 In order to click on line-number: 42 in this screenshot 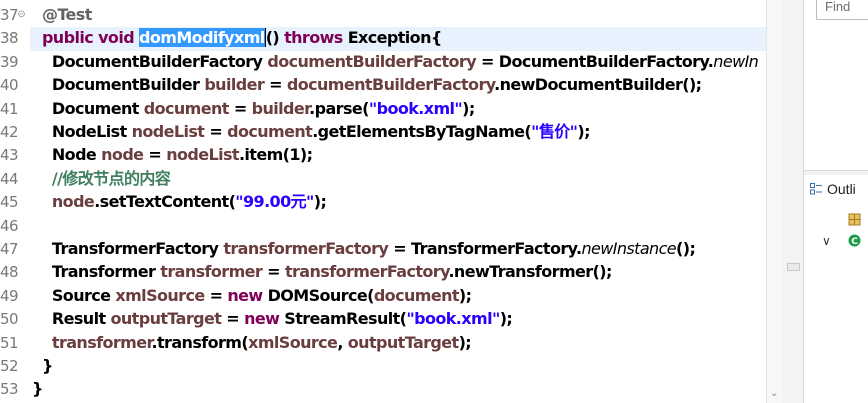, I will do `click(9, 132)`.